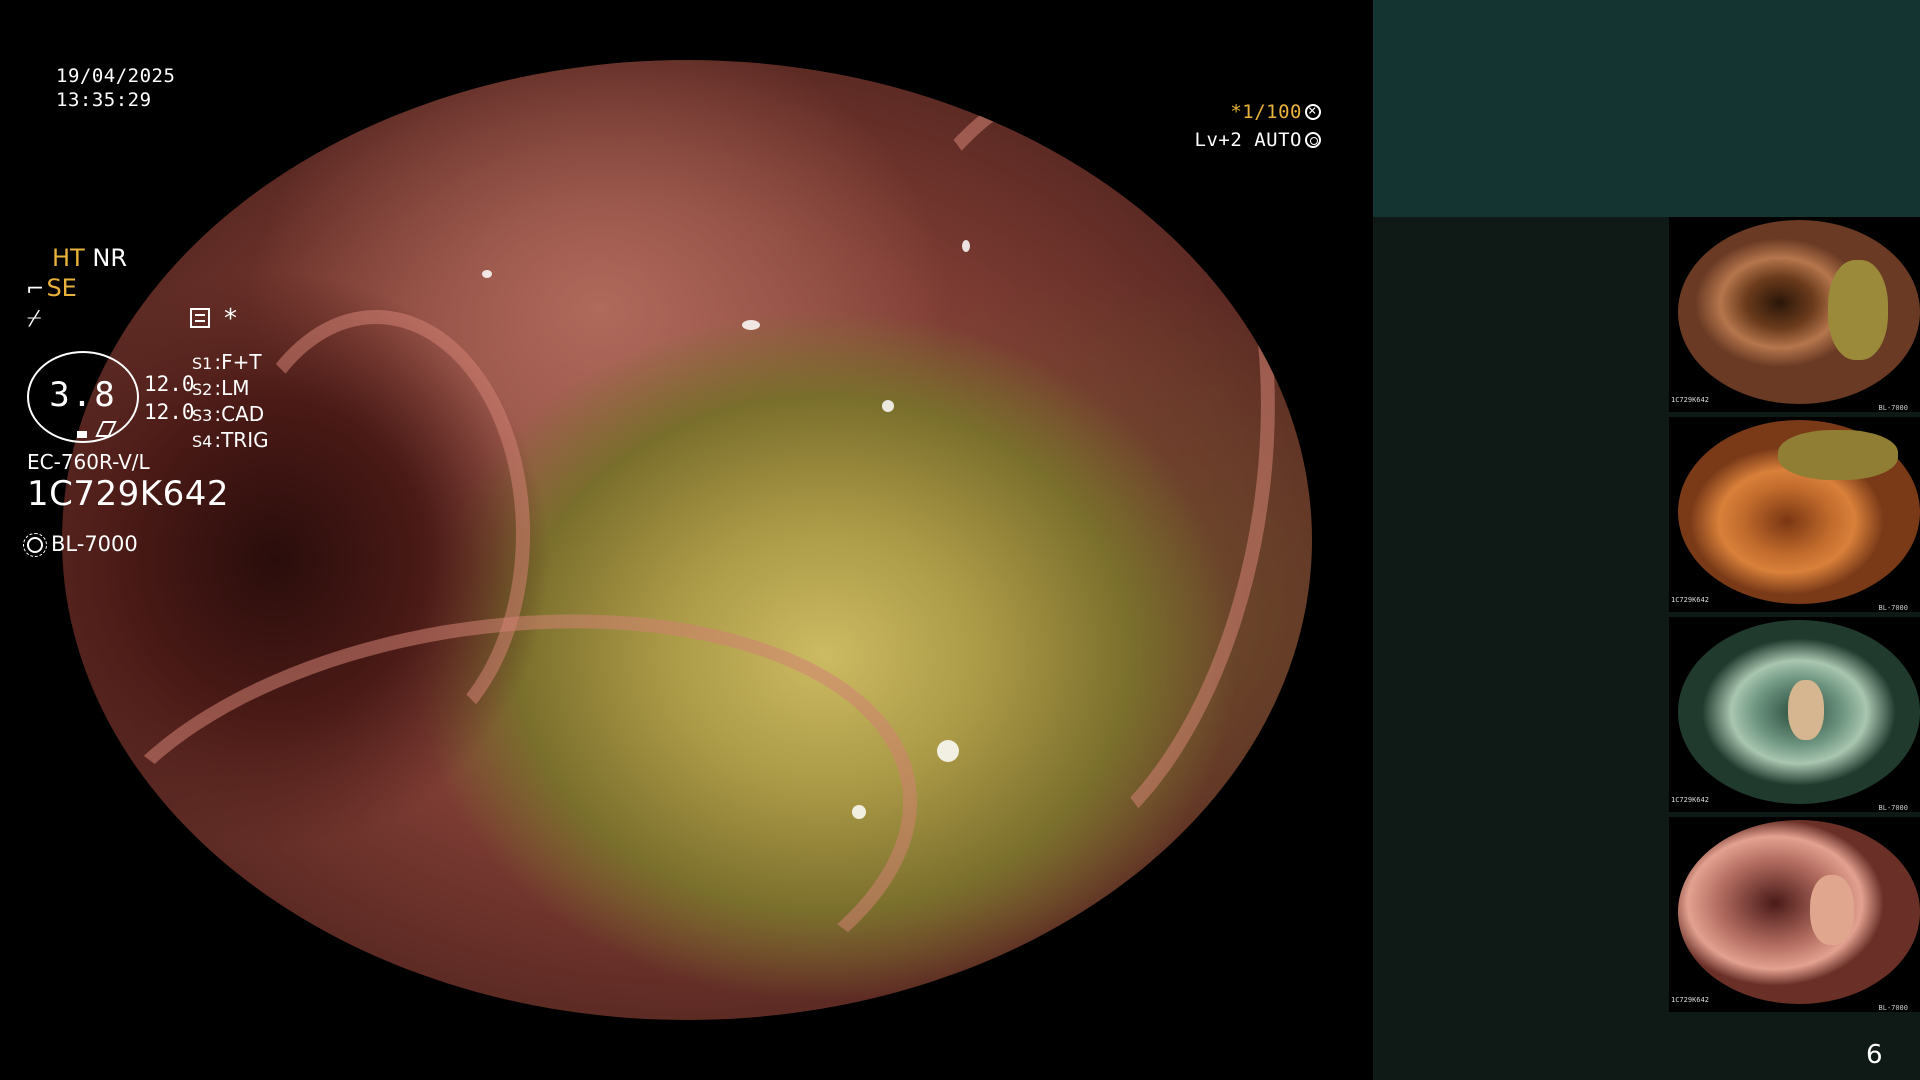  I want to click on date-text: 19/04/2025, so click(116, 76).